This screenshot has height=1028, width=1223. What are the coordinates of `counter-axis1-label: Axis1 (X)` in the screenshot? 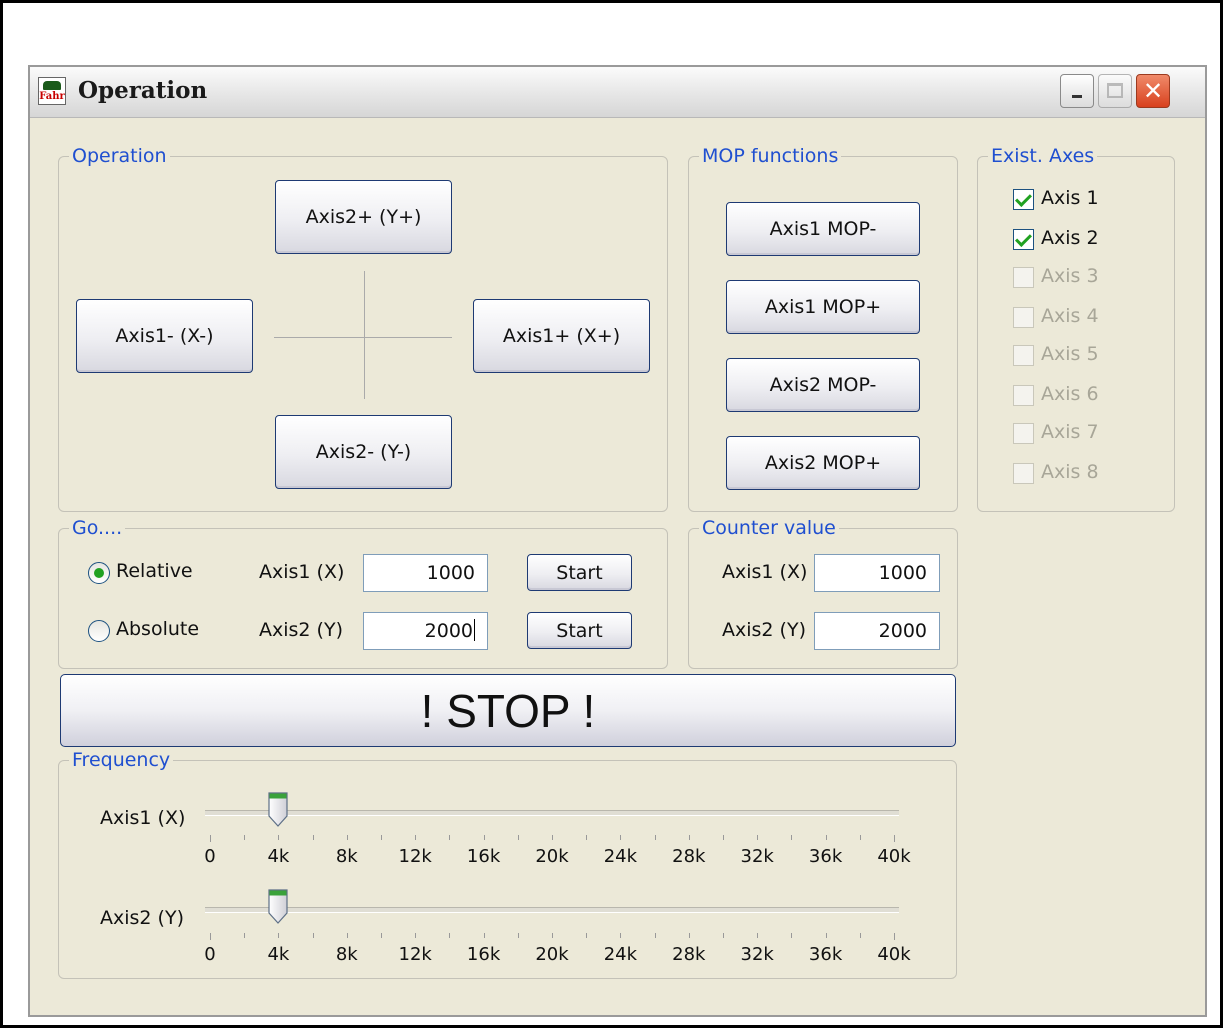 It's located at (765, 572).